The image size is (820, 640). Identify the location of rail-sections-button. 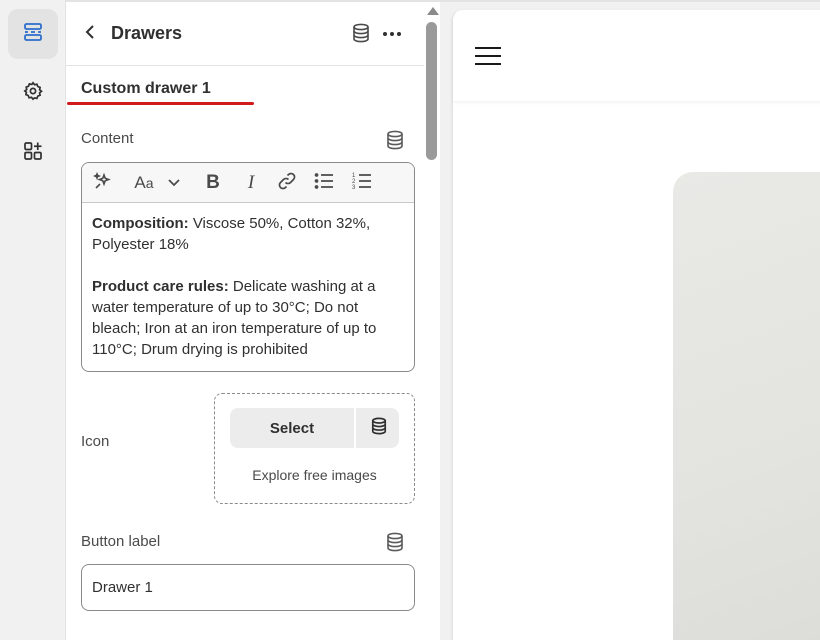
(33, 34).